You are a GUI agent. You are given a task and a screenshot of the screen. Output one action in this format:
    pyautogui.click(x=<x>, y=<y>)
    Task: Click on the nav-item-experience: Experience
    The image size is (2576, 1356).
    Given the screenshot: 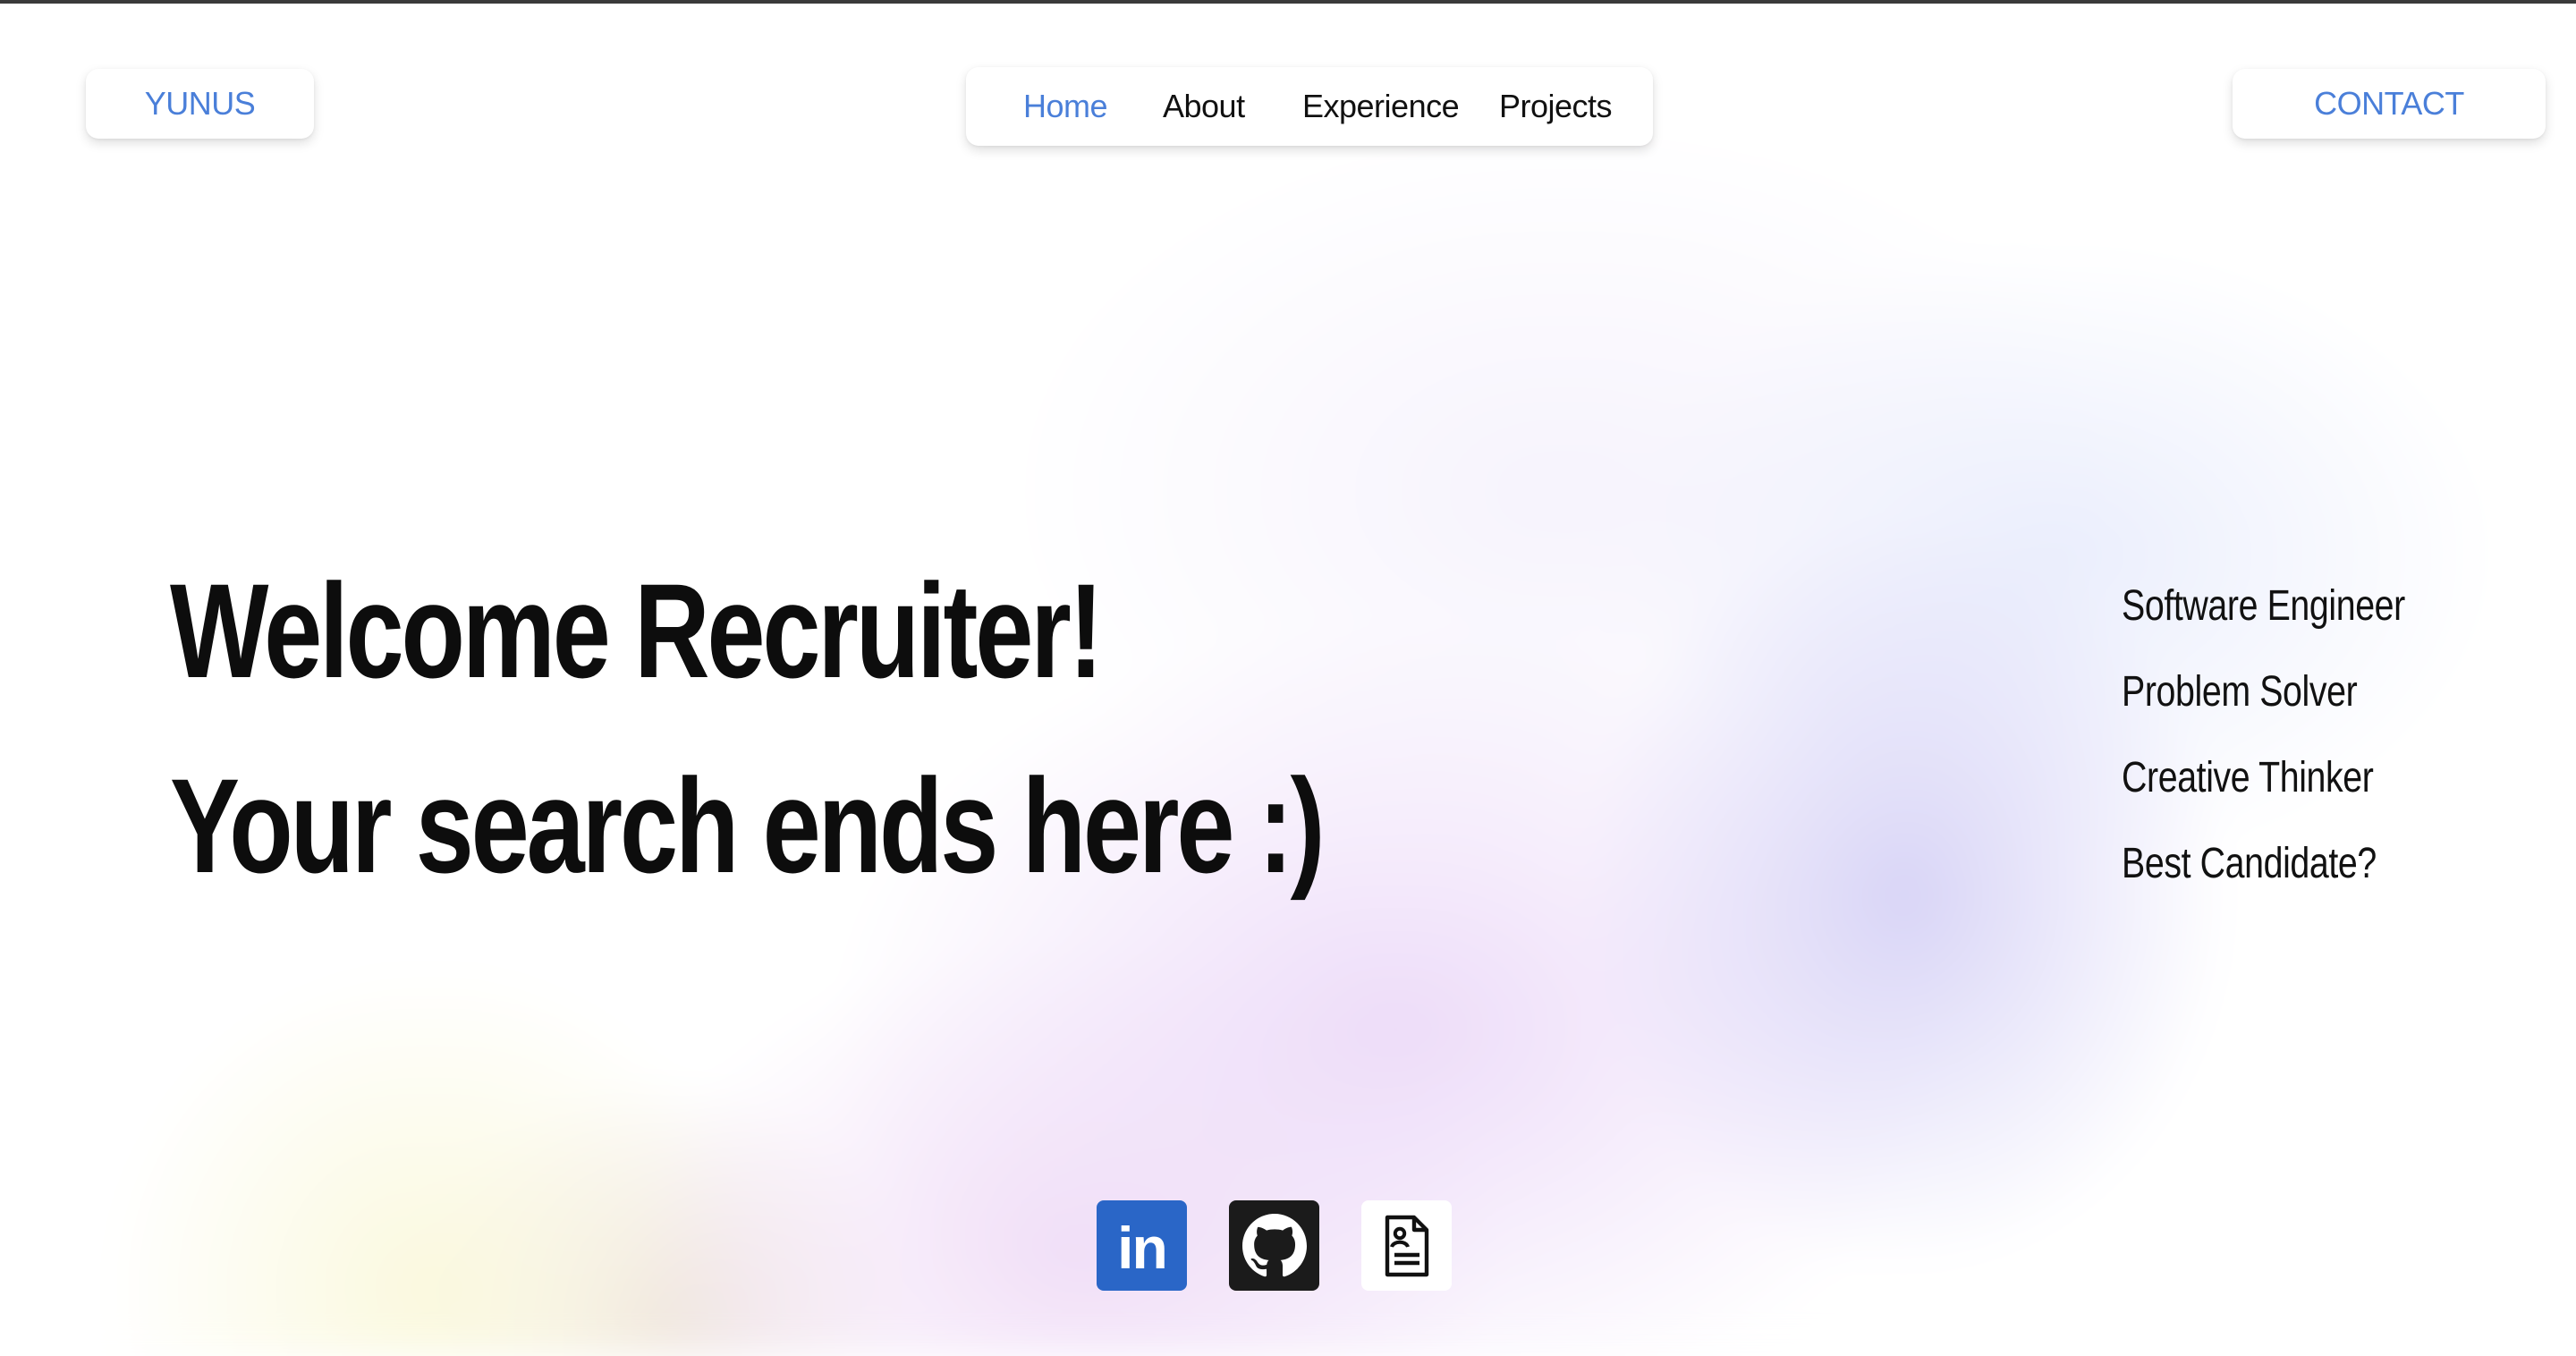 What is the action you would take?
    pyautogui.click(x=1381, y=107)
    